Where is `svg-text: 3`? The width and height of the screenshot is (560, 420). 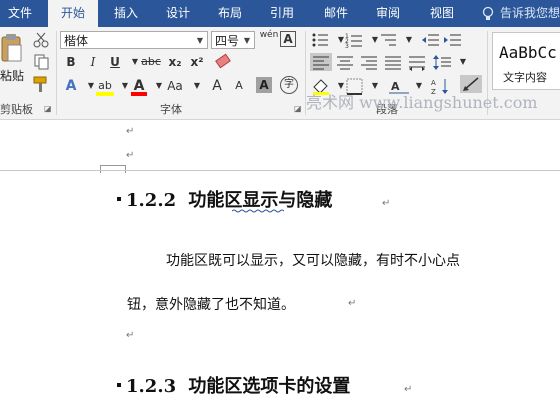
svg-text: 3 is located at coordinates (347, 46).